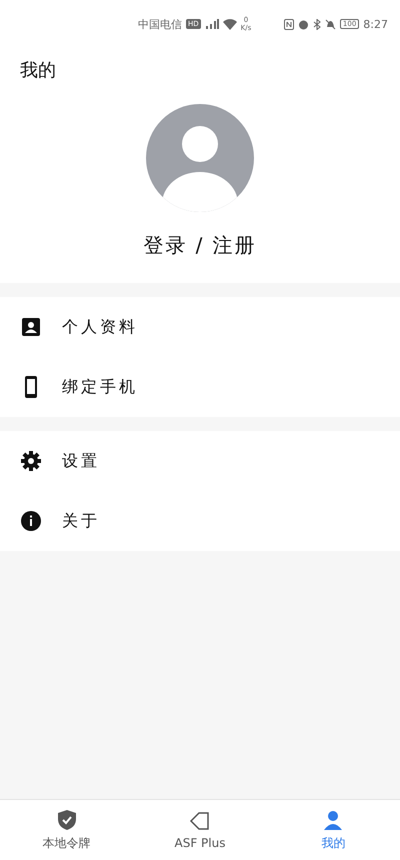  Describe the element at coordinates (229, 24) in the screenshot. I see `wifi-icon` at that location.